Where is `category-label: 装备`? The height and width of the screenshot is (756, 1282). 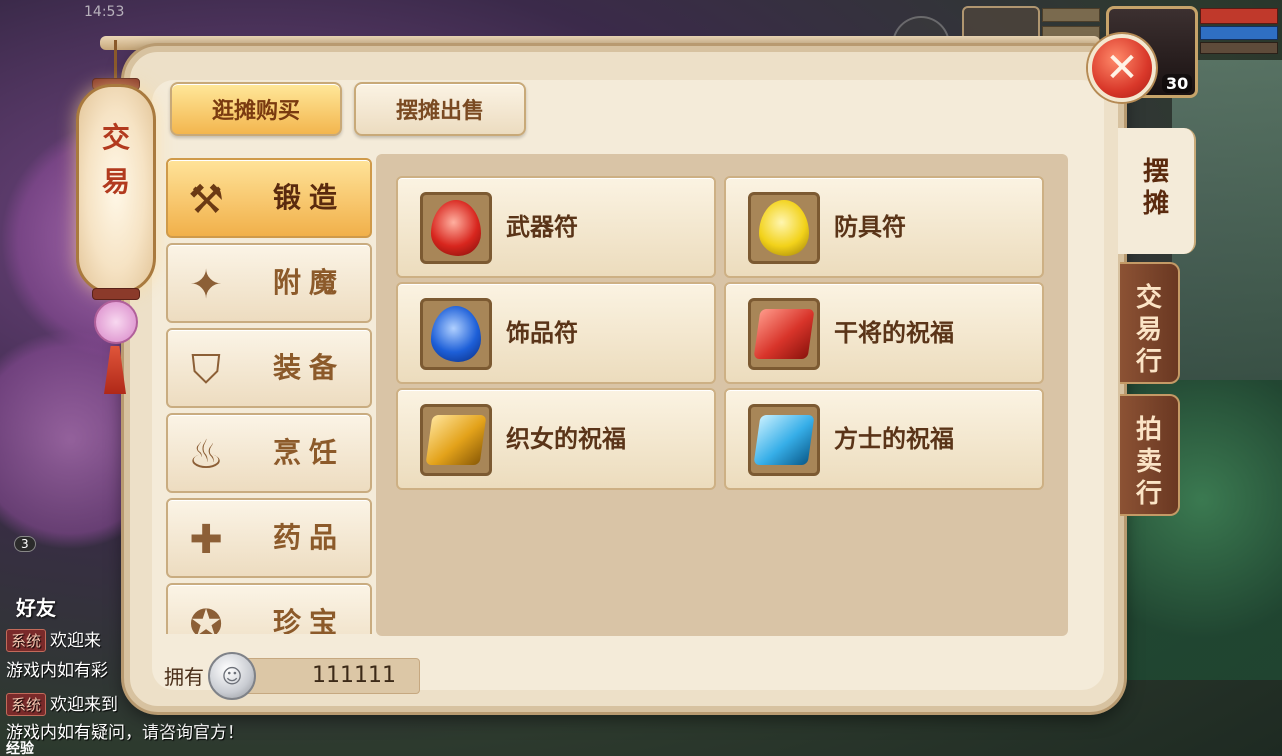
category-label: 装备 is located at coordinates (308, 367).